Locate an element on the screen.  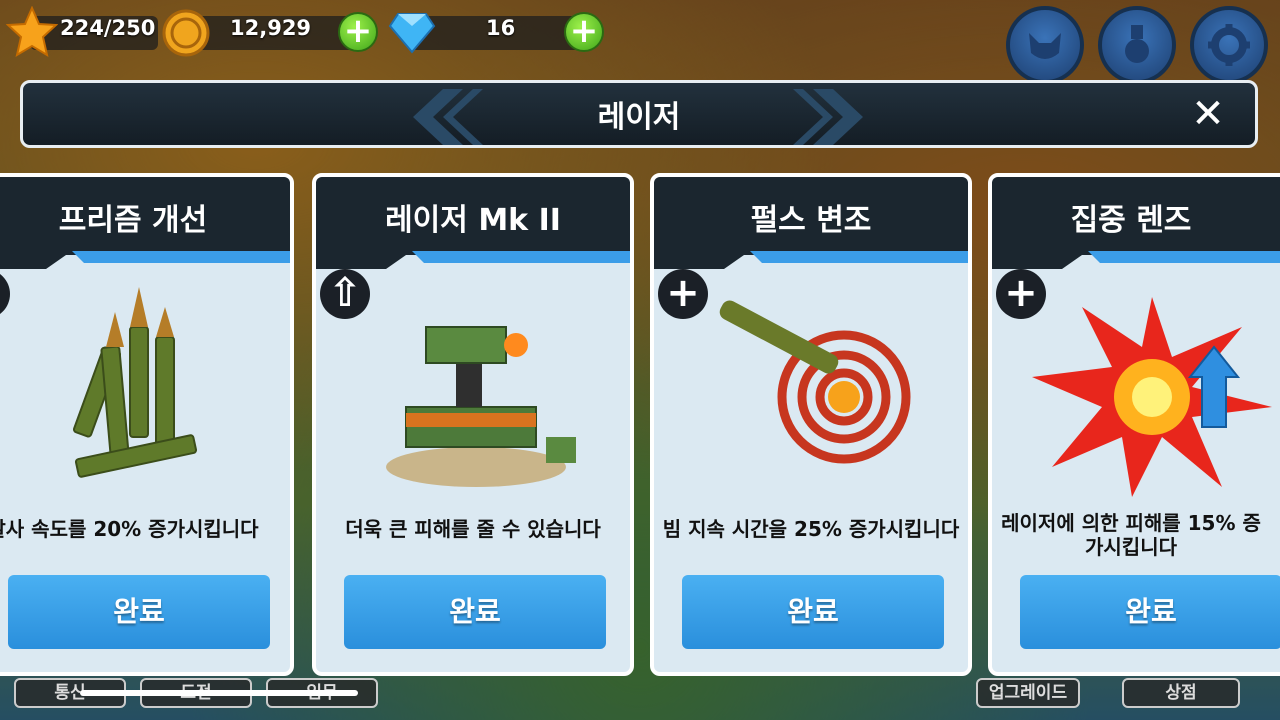
card-title: 프리즘 개선 is located at coordinates (133, 220).